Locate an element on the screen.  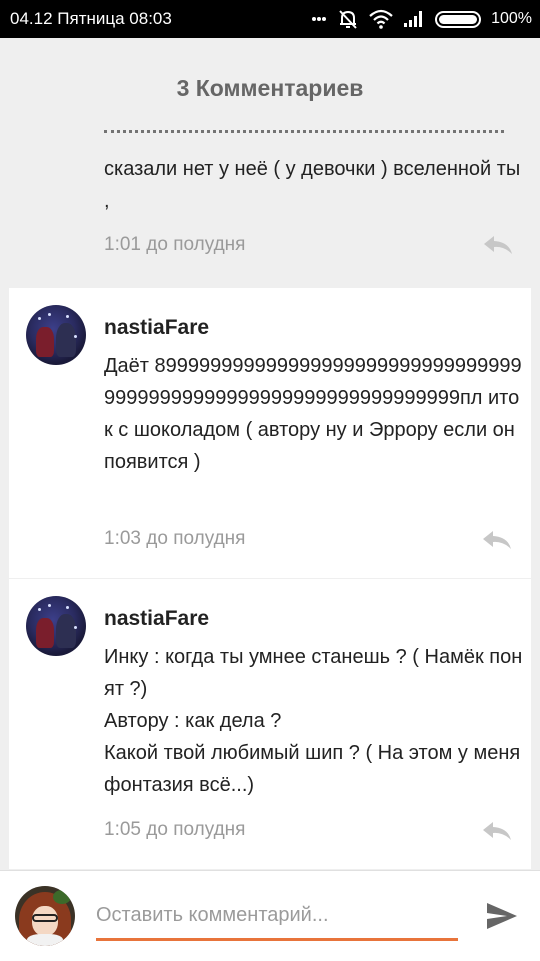
comment-time: 1:01 до полудня is located at coordinates (175, 244).